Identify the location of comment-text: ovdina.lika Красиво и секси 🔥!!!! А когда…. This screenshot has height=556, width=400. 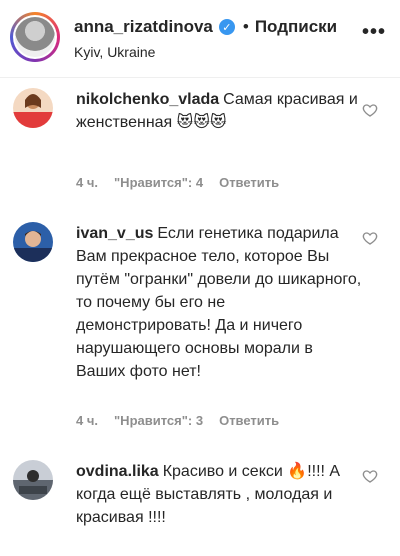
(220, 494).